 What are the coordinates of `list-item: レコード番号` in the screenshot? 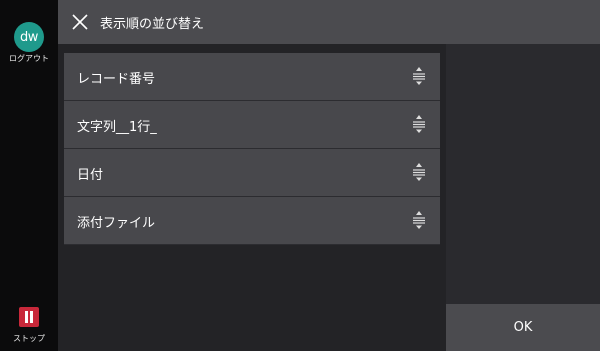 It's located at (252, 77).